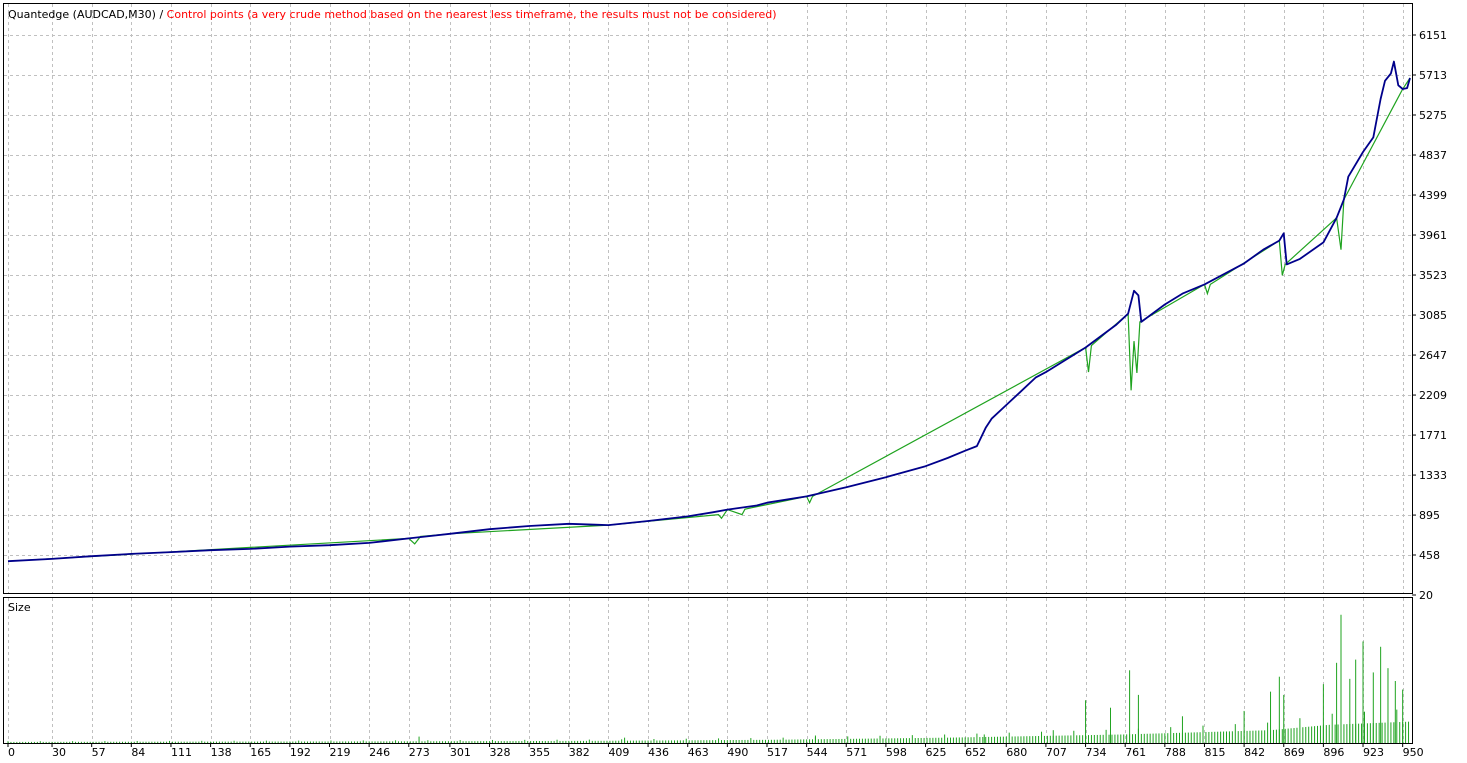 The width and height of the screenshot is (1467, 763). I want to click on x-tick-label: 571, so click(856, 752).